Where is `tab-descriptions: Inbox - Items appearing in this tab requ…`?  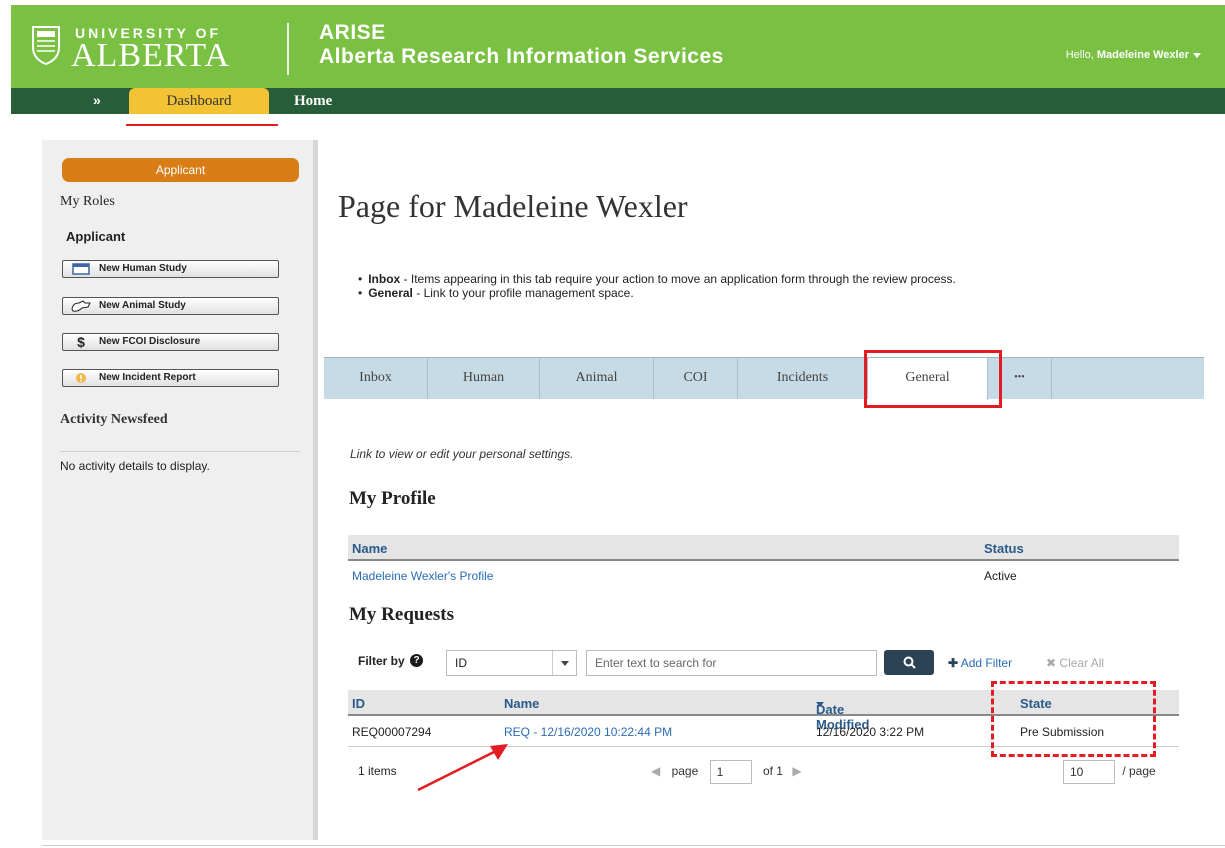
tab-descriptions: Inbox - Items appearing in this tab requ… is located at coordinates (657, 286).